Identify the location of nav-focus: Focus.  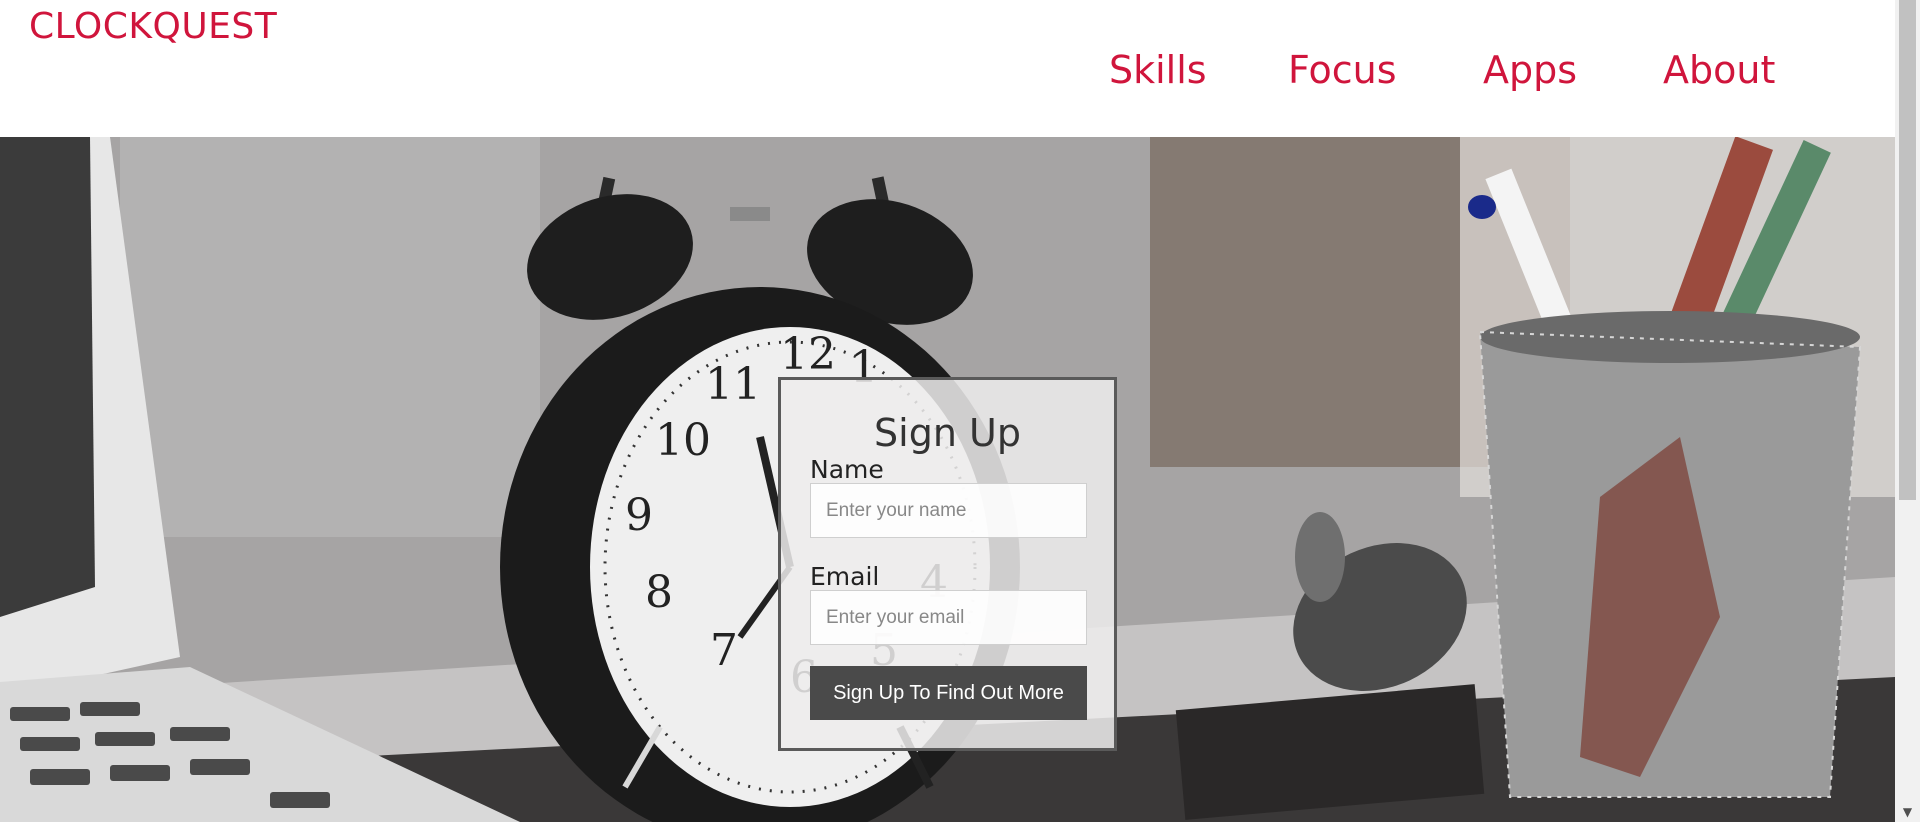
(1342, 70).